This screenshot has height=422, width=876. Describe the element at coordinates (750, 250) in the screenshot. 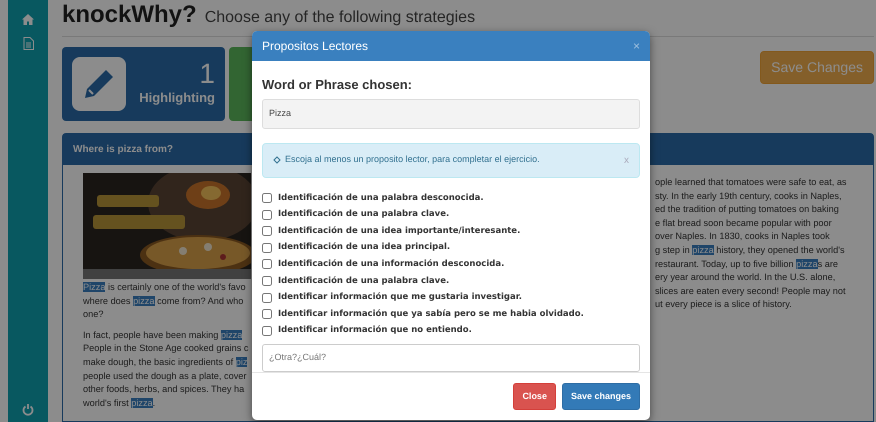

I see `text-line: g step in pizza history, they opened the world's` at that location.